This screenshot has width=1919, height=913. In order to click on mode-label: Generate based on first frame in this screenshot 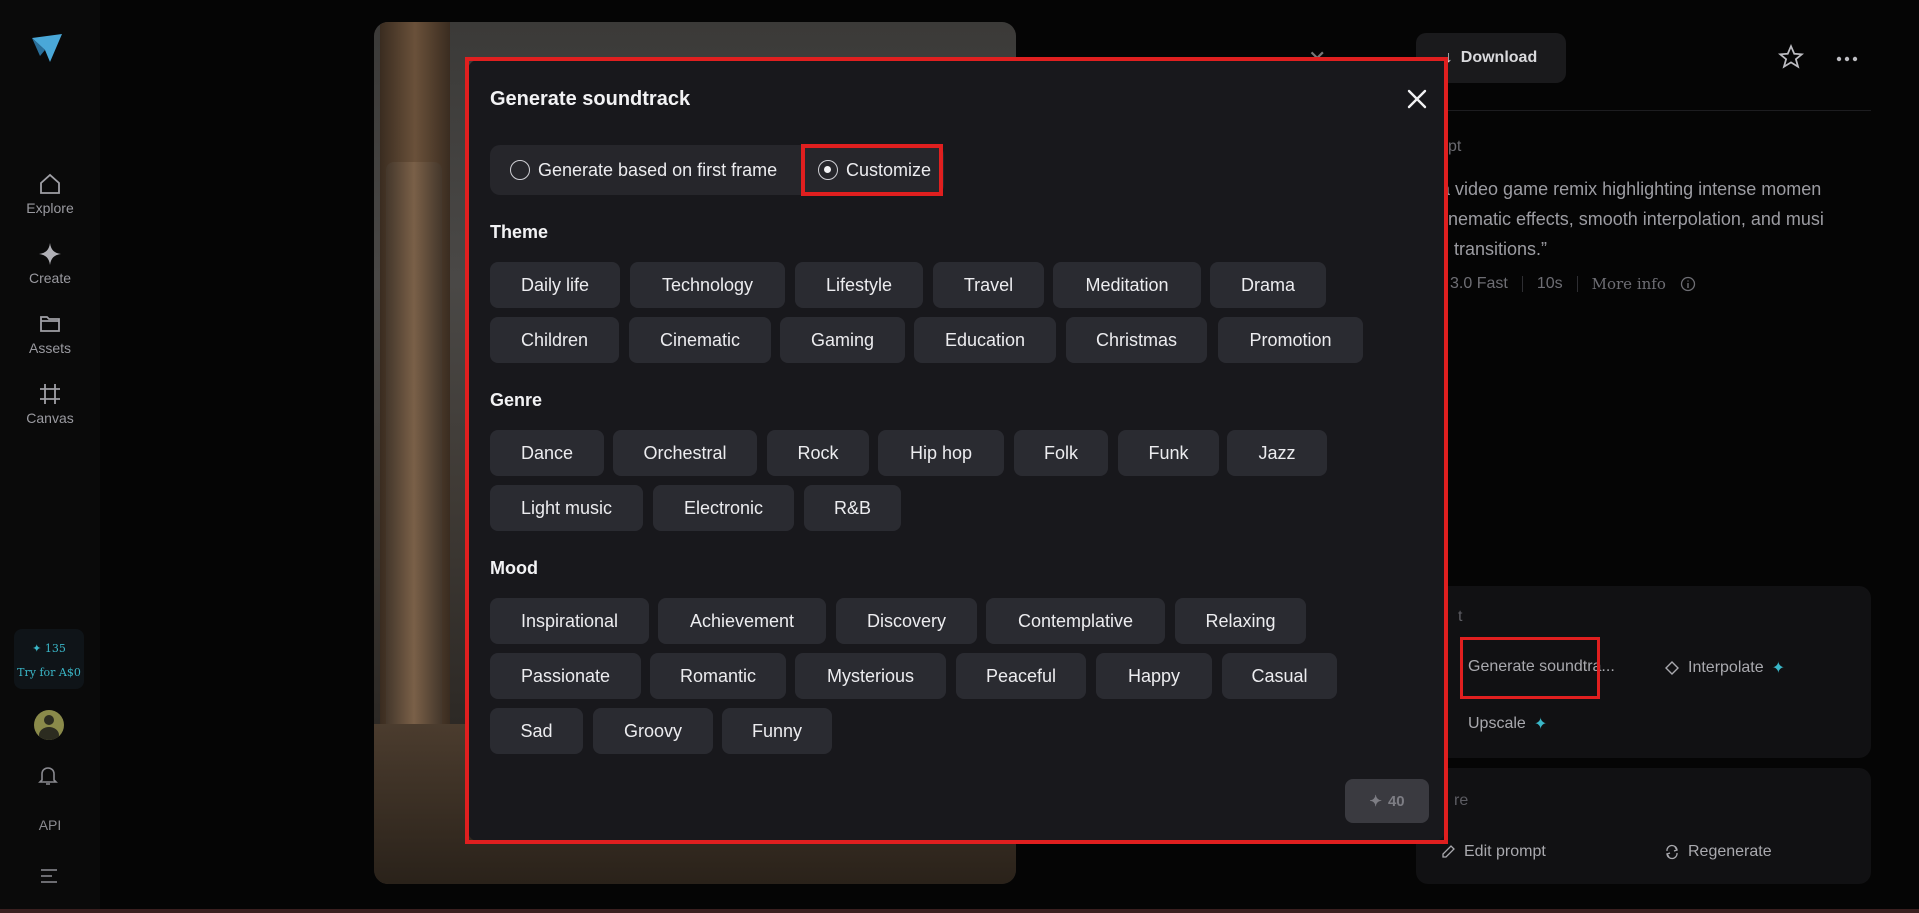, I will do `click(658, 169)`.